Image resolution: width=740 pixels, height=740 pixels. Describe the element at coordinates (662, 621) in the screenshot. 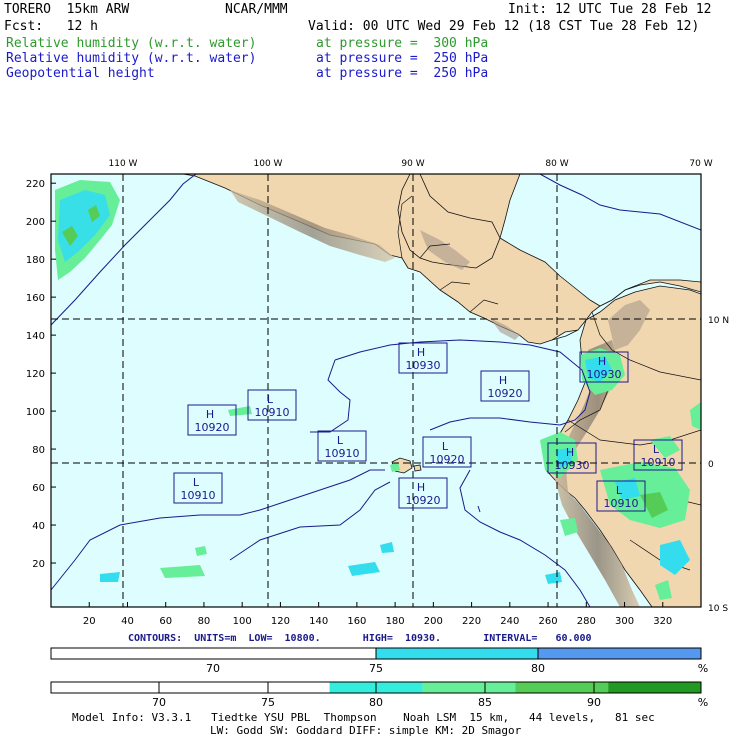

I see `x-tick-label: 320` at that location.